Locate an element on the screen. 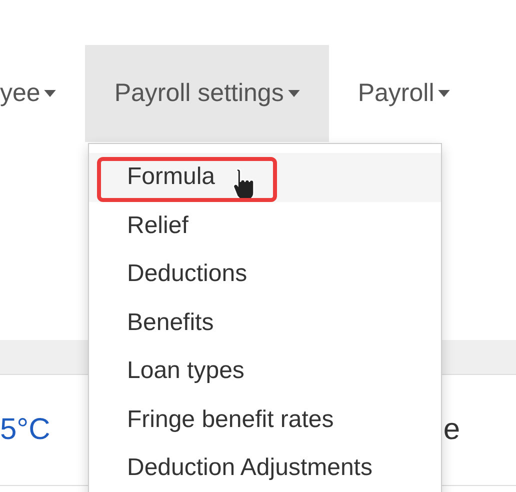 This screenshot has height=492, width=516. menu-item: Relief is located at coordinates (265, 226).